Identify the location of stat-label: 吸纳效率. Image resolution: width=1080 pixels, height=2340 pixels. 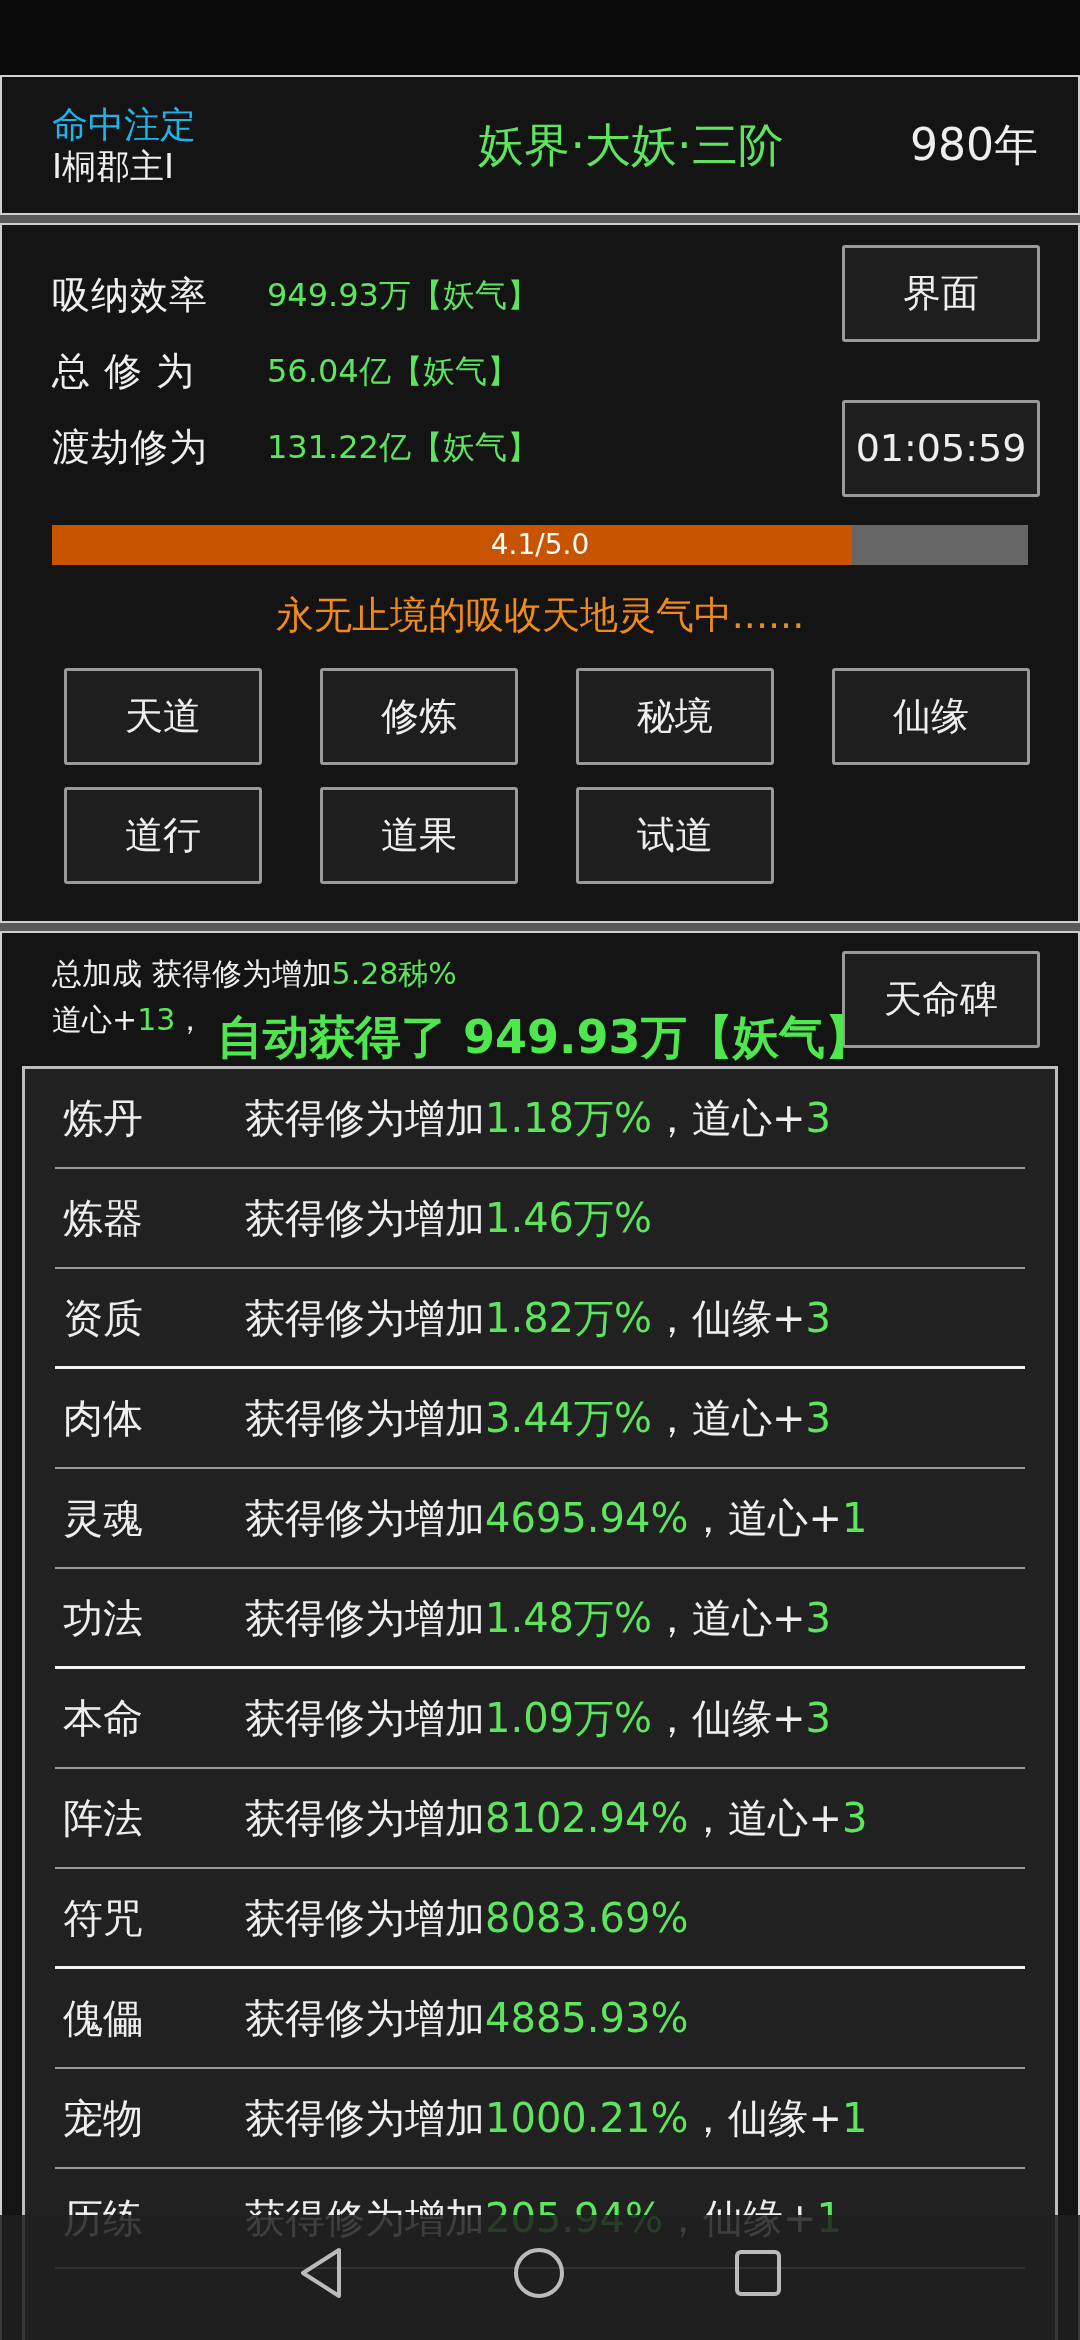
(130, 295).